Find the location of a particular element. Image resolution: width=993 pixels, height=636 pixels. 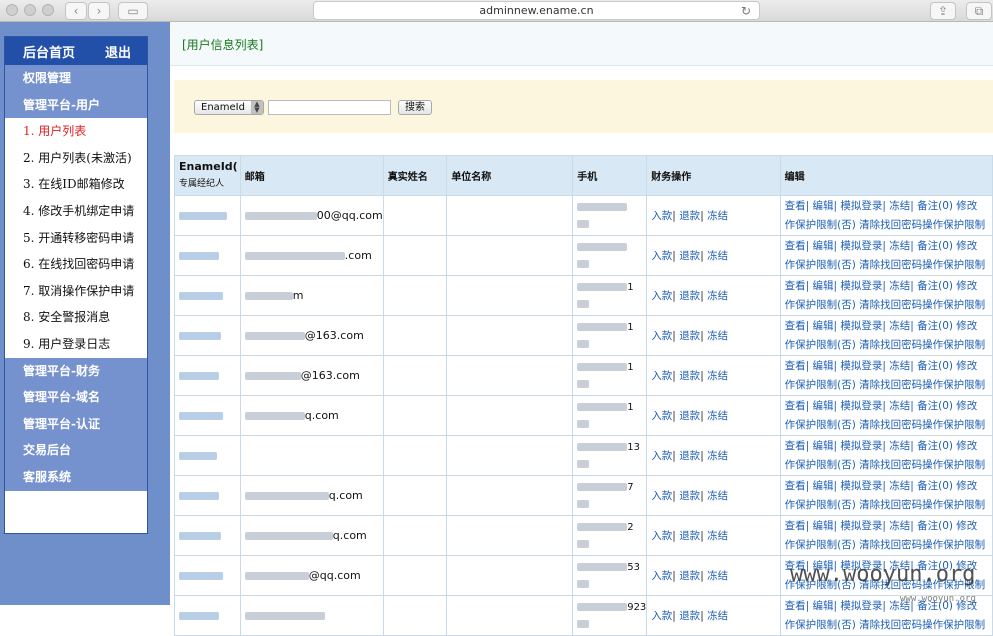

tabs-button: ⧉ is located at coordinates (979, 11).